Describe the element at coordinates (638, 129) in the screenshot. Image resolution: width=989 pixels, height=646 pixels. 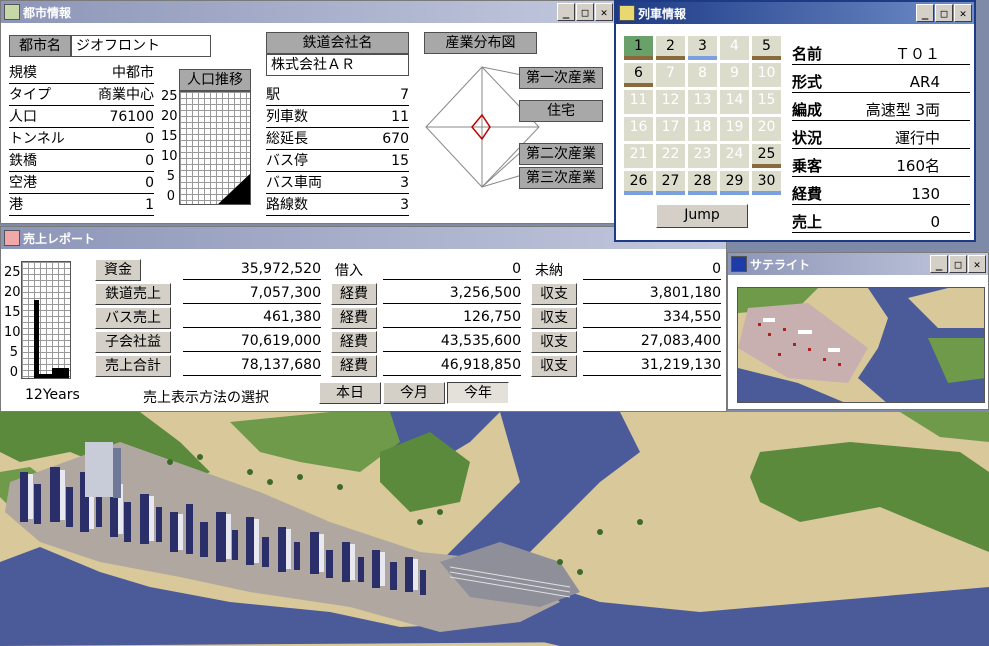
I see `train-cell: 16` at that location.